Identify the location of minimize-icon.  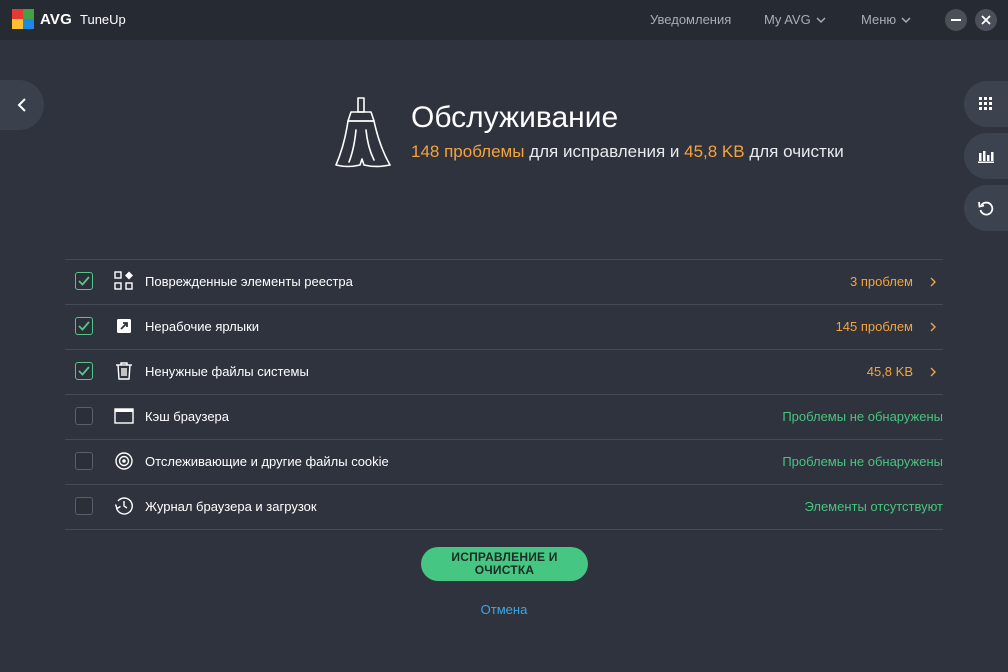
(956, 20).